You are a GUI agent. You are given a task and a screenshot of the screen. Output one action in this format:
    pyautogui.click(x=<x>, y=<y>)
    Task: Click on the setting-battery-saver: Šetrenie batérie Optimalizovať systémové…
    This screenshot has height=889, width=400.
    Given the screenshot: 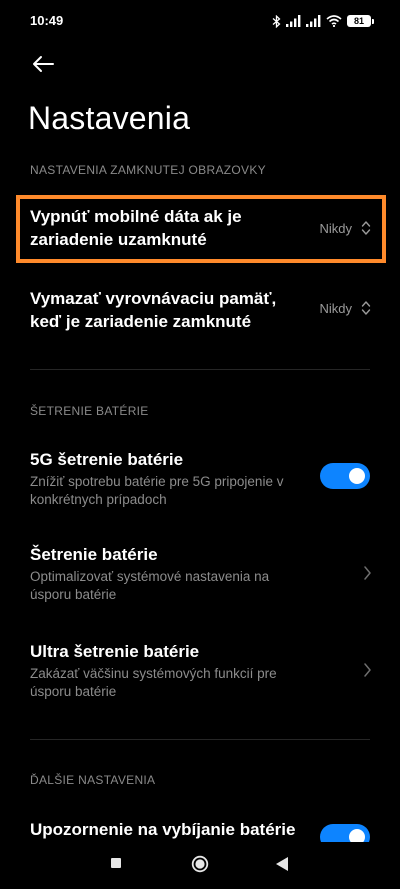 What is the action you would take?
    pyautogui.click(x=200, y=572)
    